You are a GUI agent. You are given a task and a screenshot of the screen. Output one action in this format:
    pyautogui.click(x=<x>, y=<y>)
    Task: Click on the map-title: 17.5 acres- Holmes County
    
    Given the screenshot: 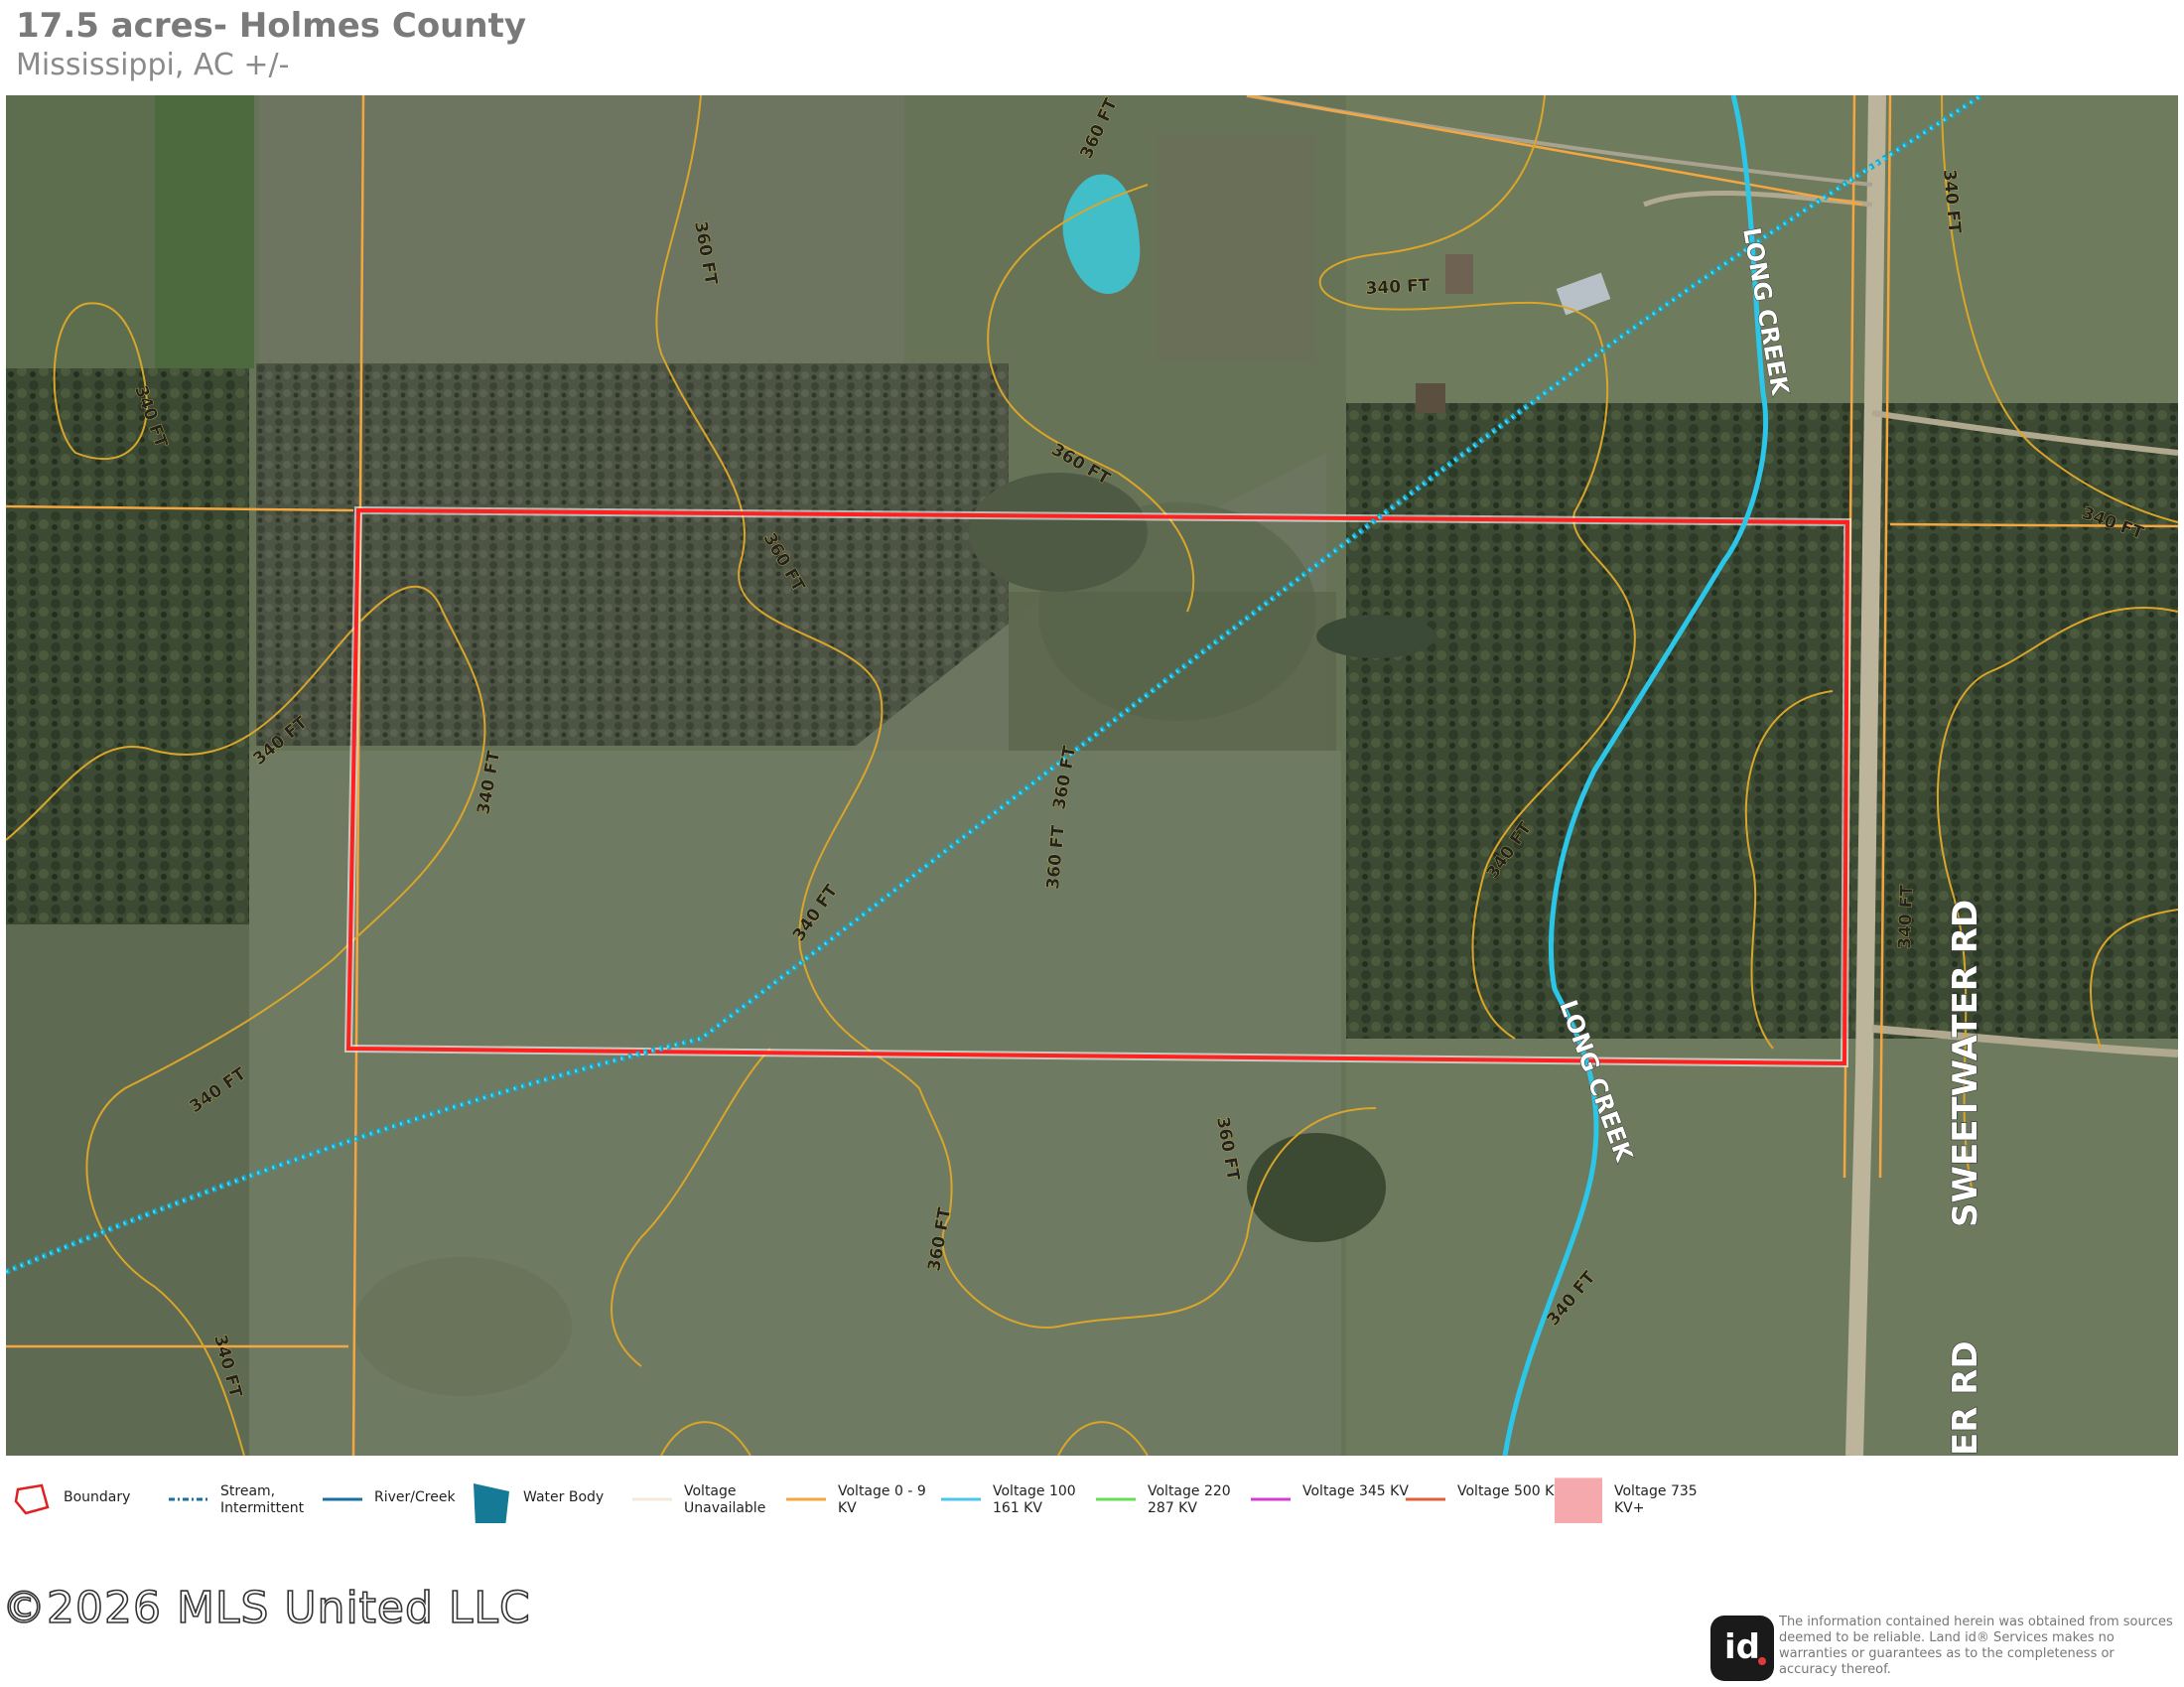 What is the action you would take?
    pyautogui.click(x=271, y=26)
    